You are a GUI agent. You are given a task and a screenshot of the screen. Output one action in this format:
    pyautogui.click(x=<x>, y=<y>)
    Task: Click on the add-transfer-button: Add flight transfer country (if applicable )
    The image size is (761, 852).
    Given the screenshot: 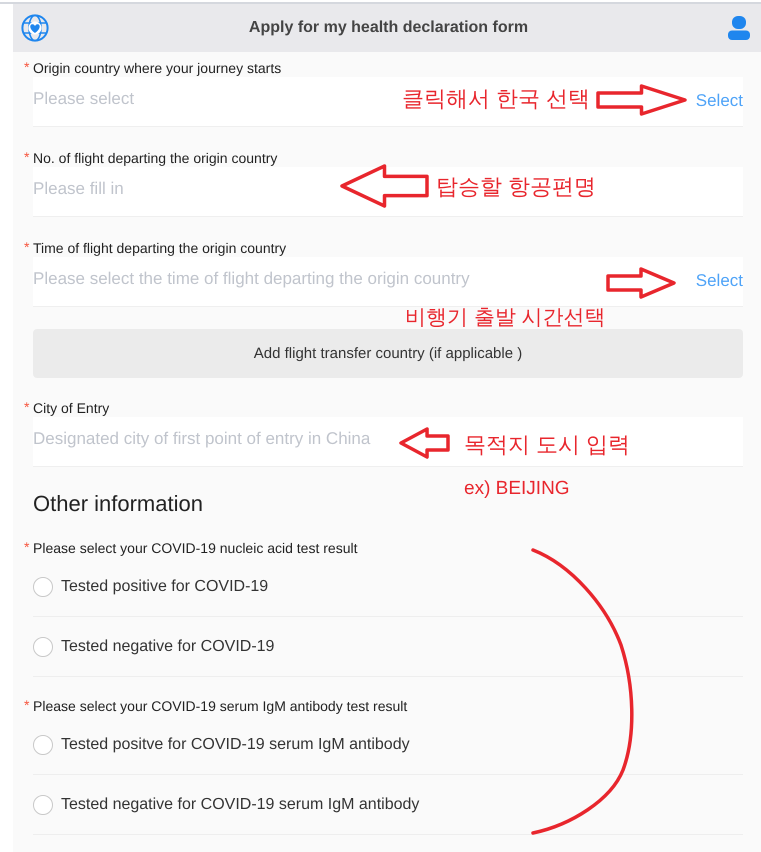 What is the action you would take?
    pyautogui.click(x=388, y=353)
    